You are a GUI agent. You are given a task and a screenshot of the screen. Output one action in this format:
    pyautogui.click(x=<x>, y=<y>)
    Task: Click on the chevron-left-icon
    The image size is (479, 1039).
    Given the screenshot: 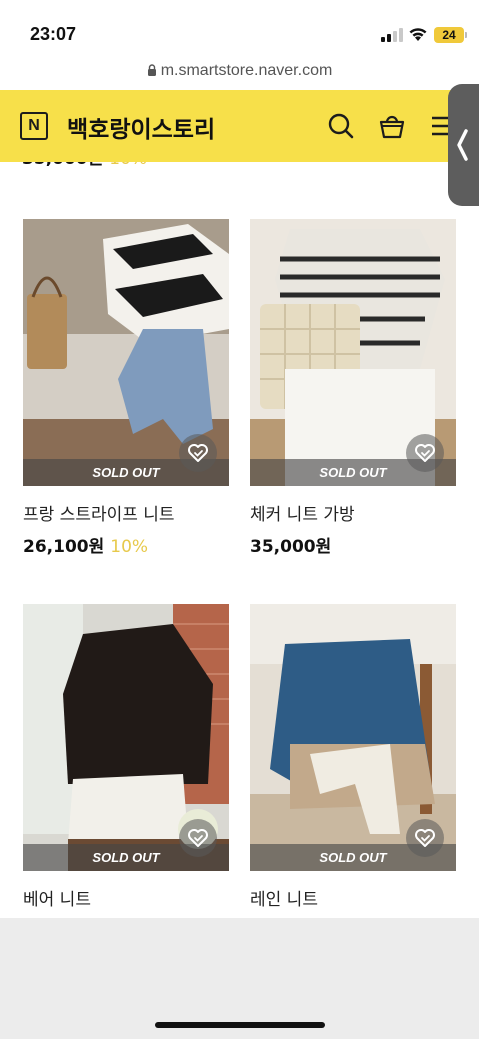 What is the action you would take?
    pyautogui.click(x=462, y=145)
    